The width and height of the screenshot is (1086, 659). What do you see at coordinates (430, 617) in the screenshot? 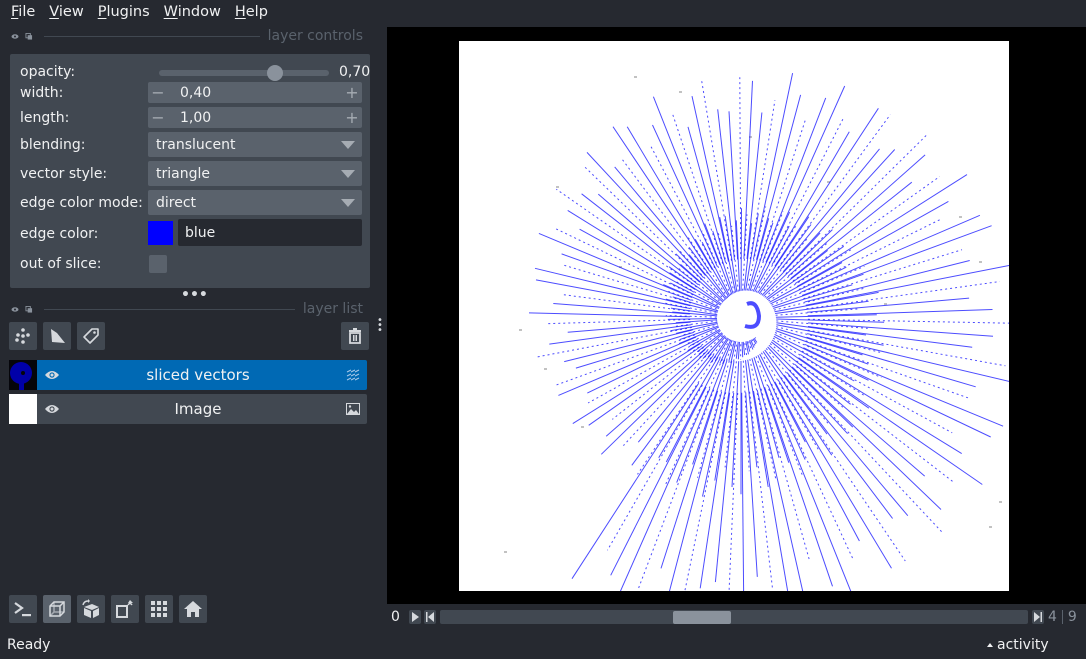
I see `first-frame-button` at bounding box center [430, 617].